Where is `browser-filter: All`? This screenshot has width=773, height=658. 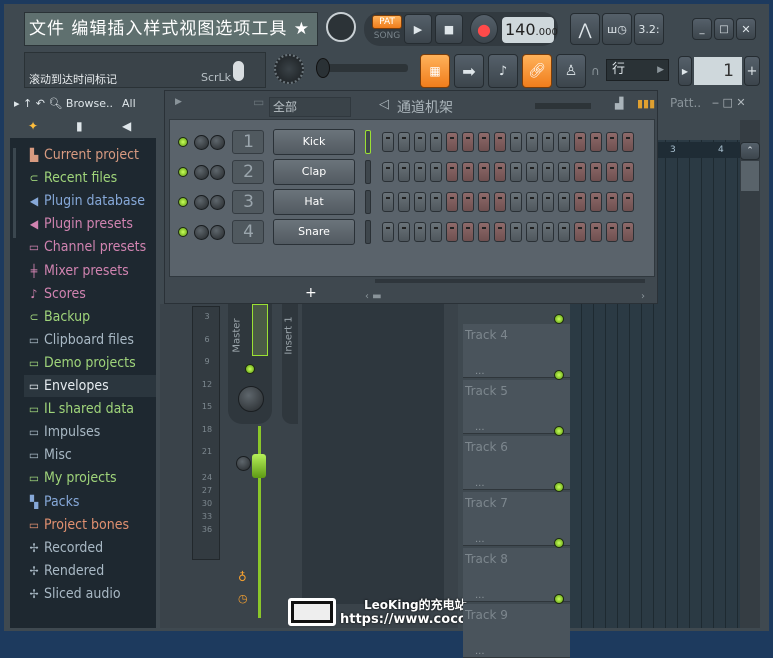 browser-filter: All is located at coordinates (129, 104).